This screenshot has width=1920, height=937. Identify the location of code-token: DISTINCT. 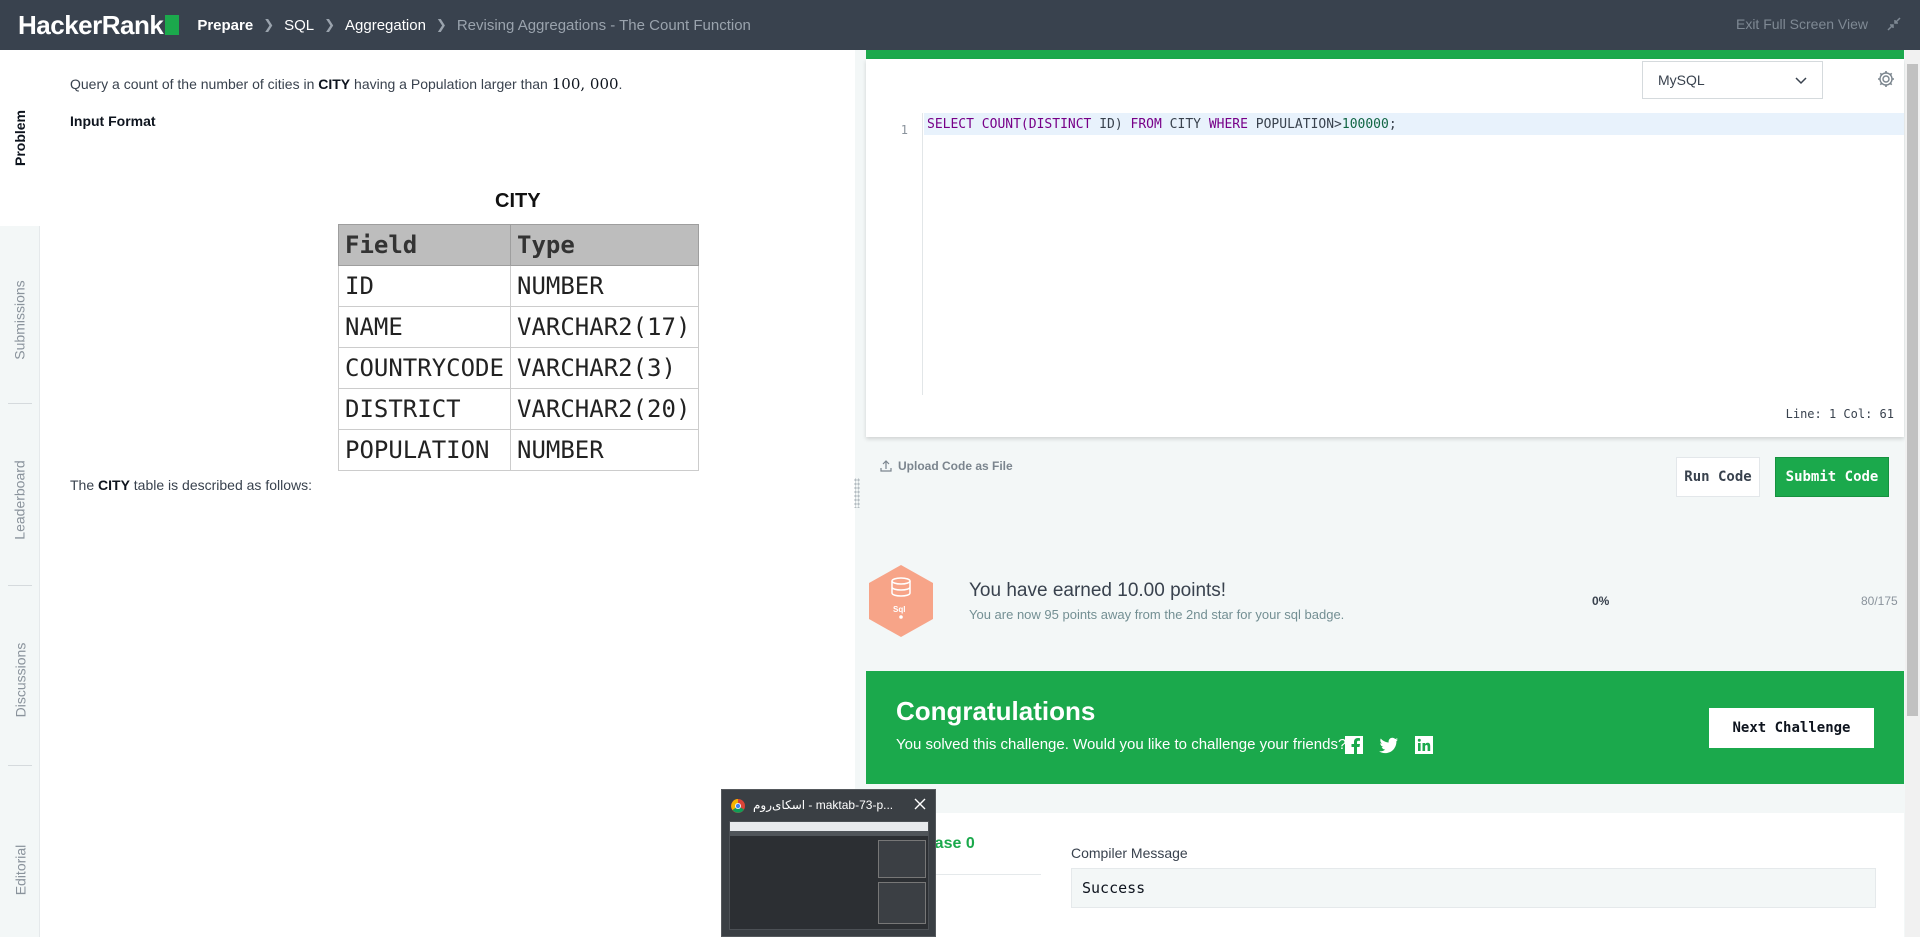
(1060, 124).